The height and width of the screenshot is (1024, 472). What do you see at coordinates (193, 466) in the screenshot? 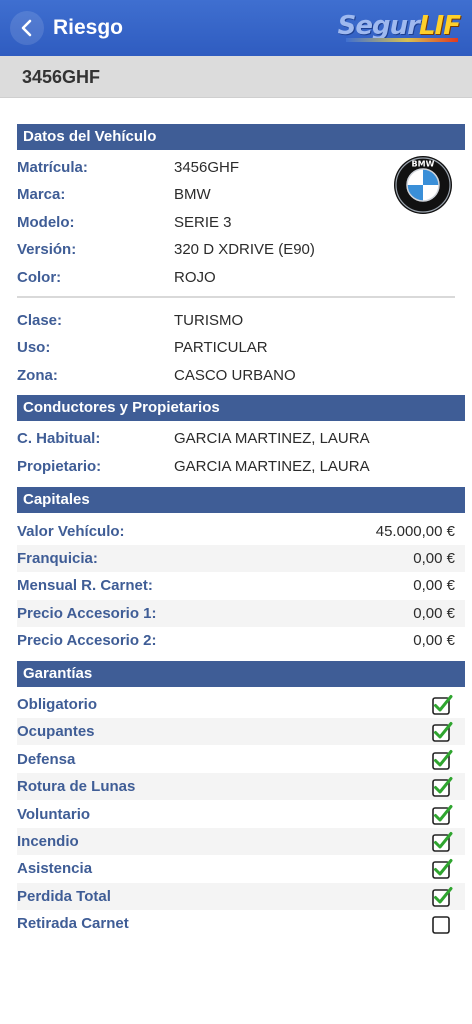
I see `driver-row: Propietario: GARCIA MARTINEZ, LAURA` at bounding box center [193, 466].